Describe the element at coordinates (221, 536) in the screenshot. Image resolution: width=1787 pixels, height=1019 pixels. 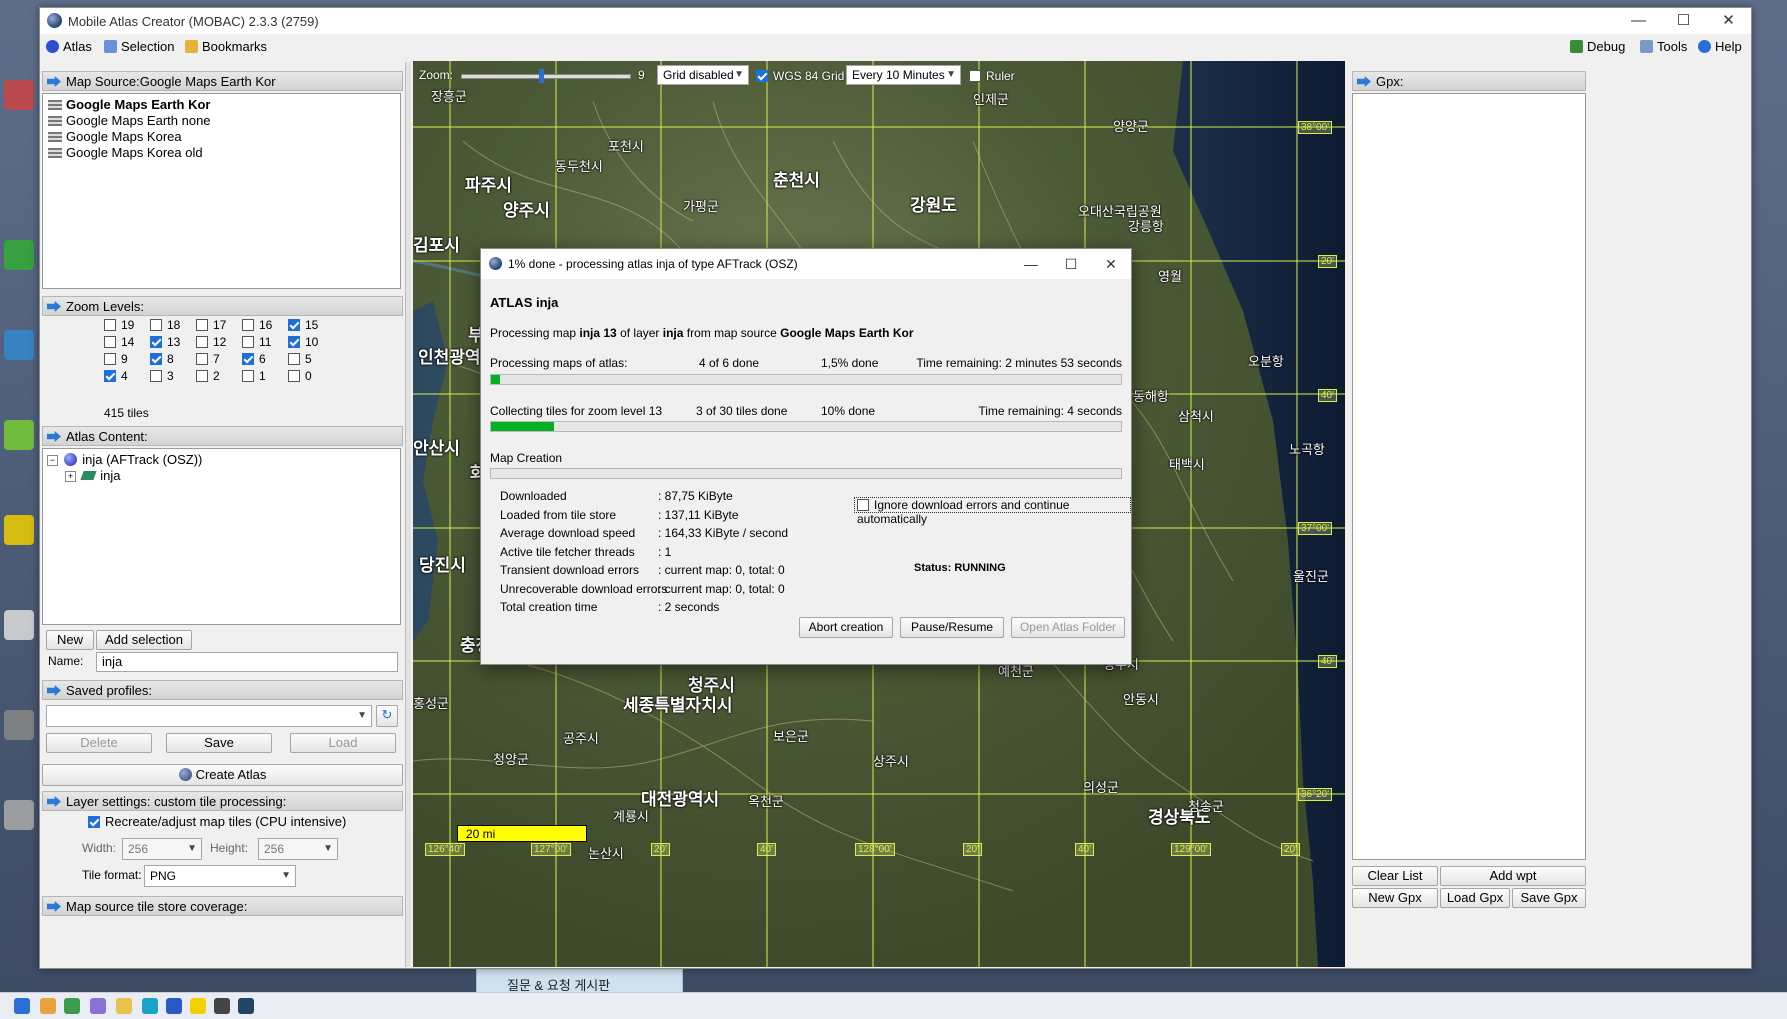
I see `atlas-tree: − inja (AFTrack (OSZ)) + inja` at that location.